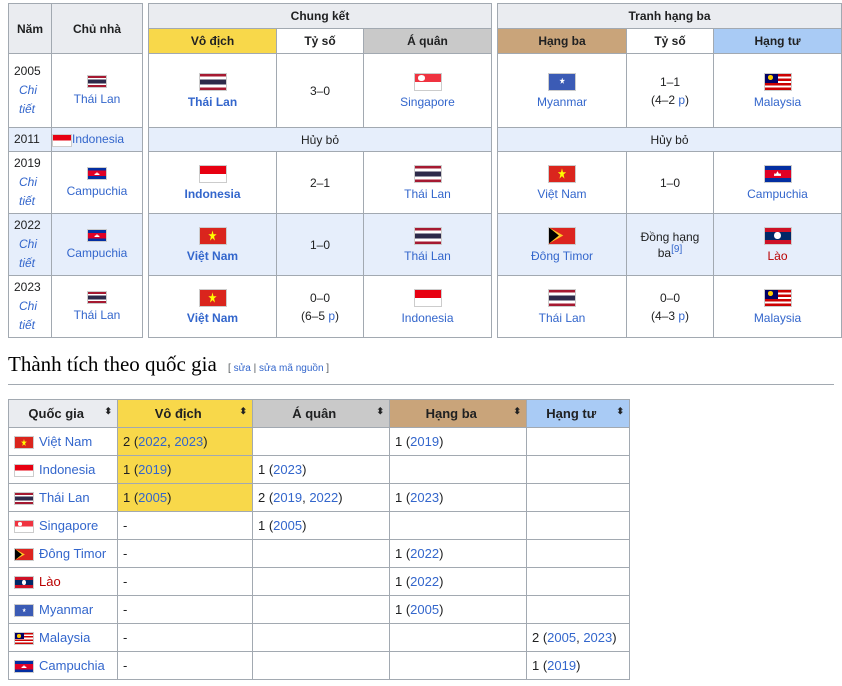 This screenshot has width=842, height=686. Describe the element at coordinates (319, 553) in the screenshot. I see `medal-row: Đông Timor - 1 (2022)` at that location.